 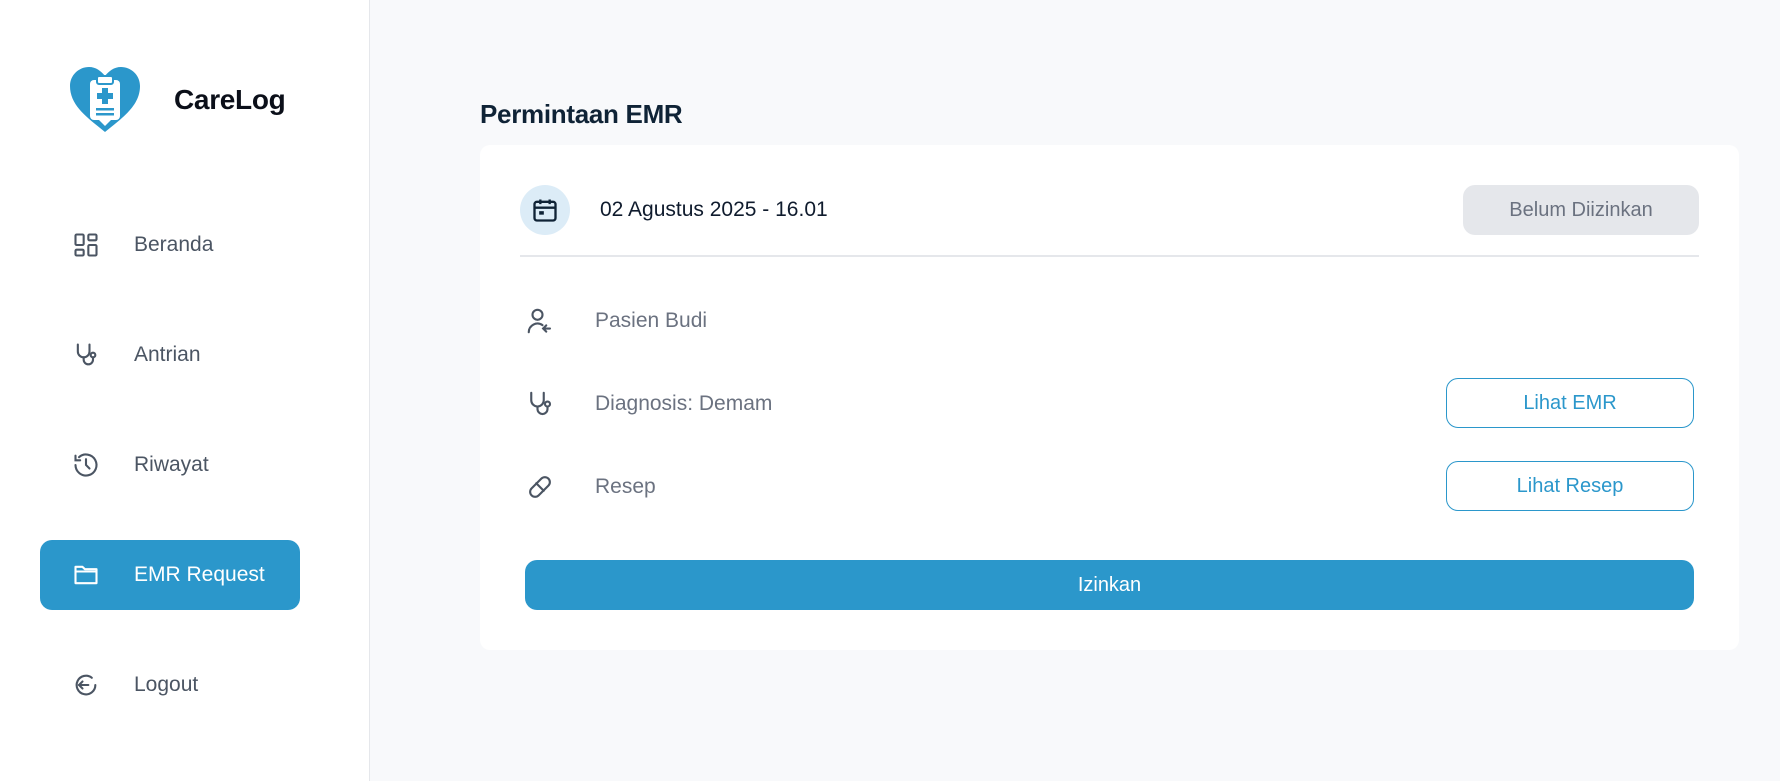 I want to click on logout-icon, so click(x=86, y=685).